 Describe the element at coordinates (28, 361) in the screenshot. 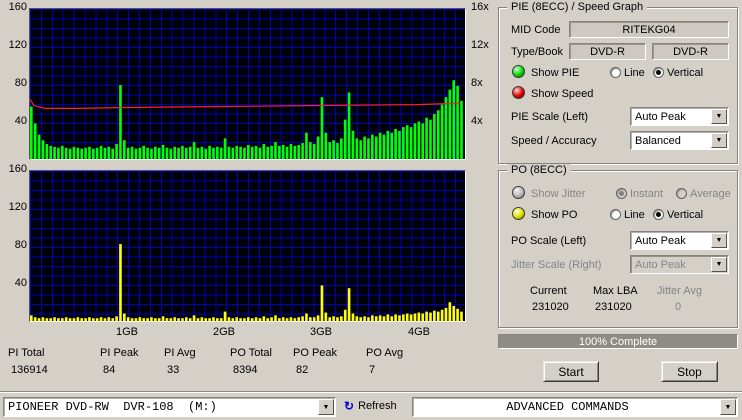

I see `stat-pi-total: PI Total 136914` at that location.